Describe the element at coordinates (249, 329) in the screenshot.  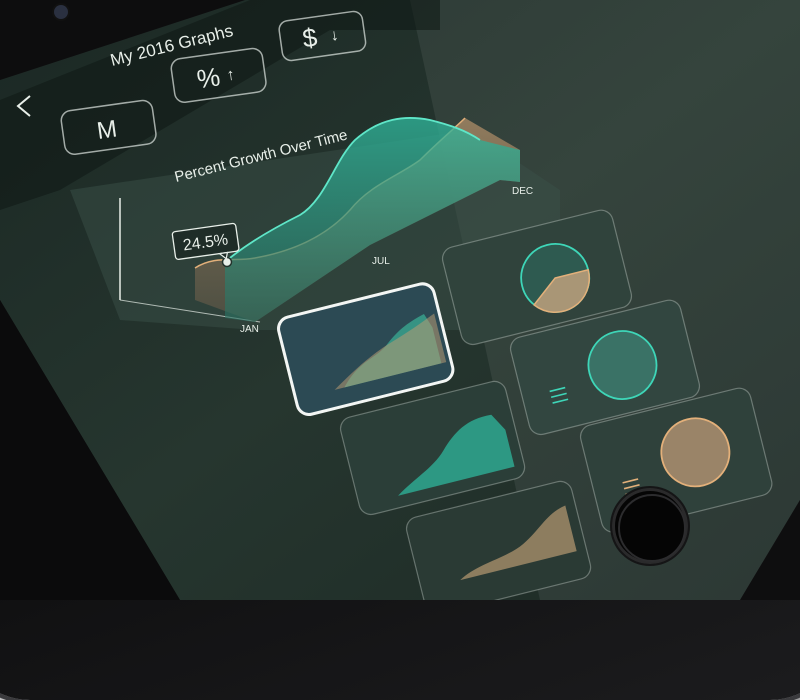
I see `x-label-jan: JAN` at that location.